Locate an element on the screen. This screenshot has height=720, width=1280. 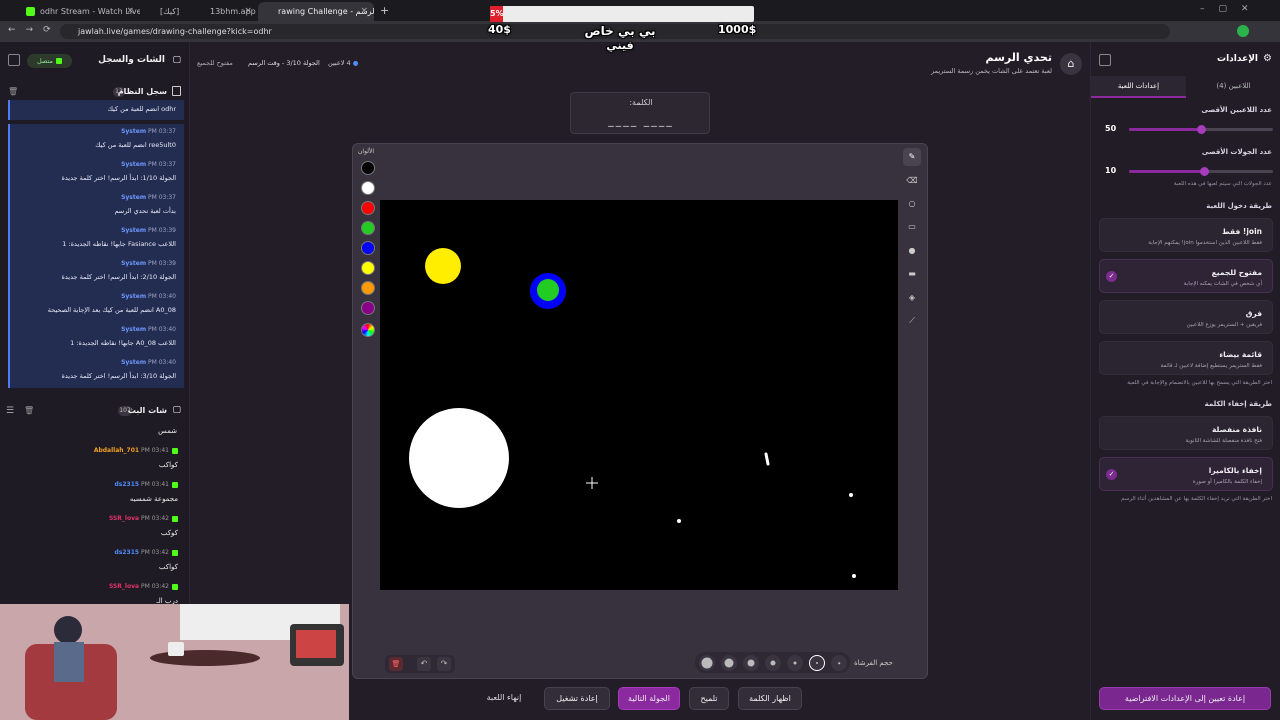
drawn-moon is located at coordinates (459, 458).